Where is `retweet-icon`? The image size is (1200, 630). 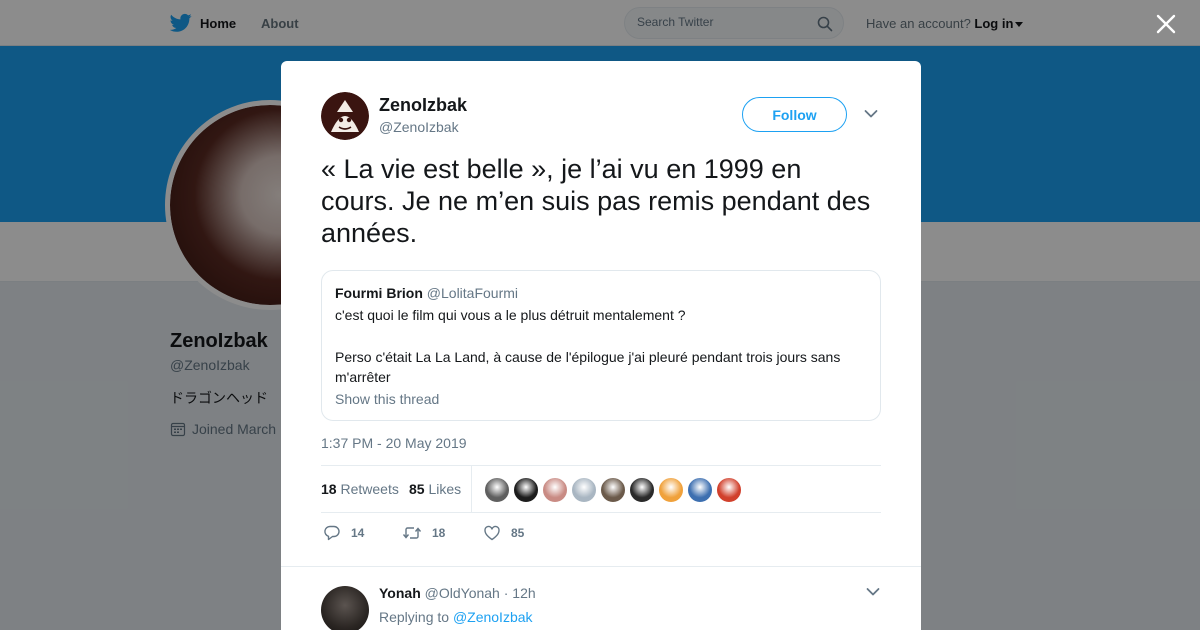 retweet-icon is located at coordinates (412, 533).